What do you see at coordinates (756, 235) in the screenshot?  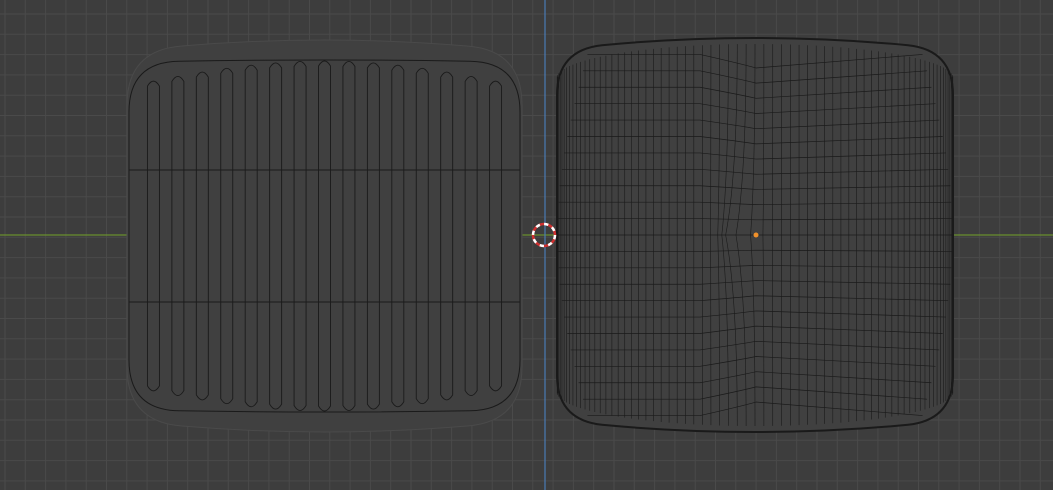 I see `object-origin-icon` at bounding box center [756, 235].